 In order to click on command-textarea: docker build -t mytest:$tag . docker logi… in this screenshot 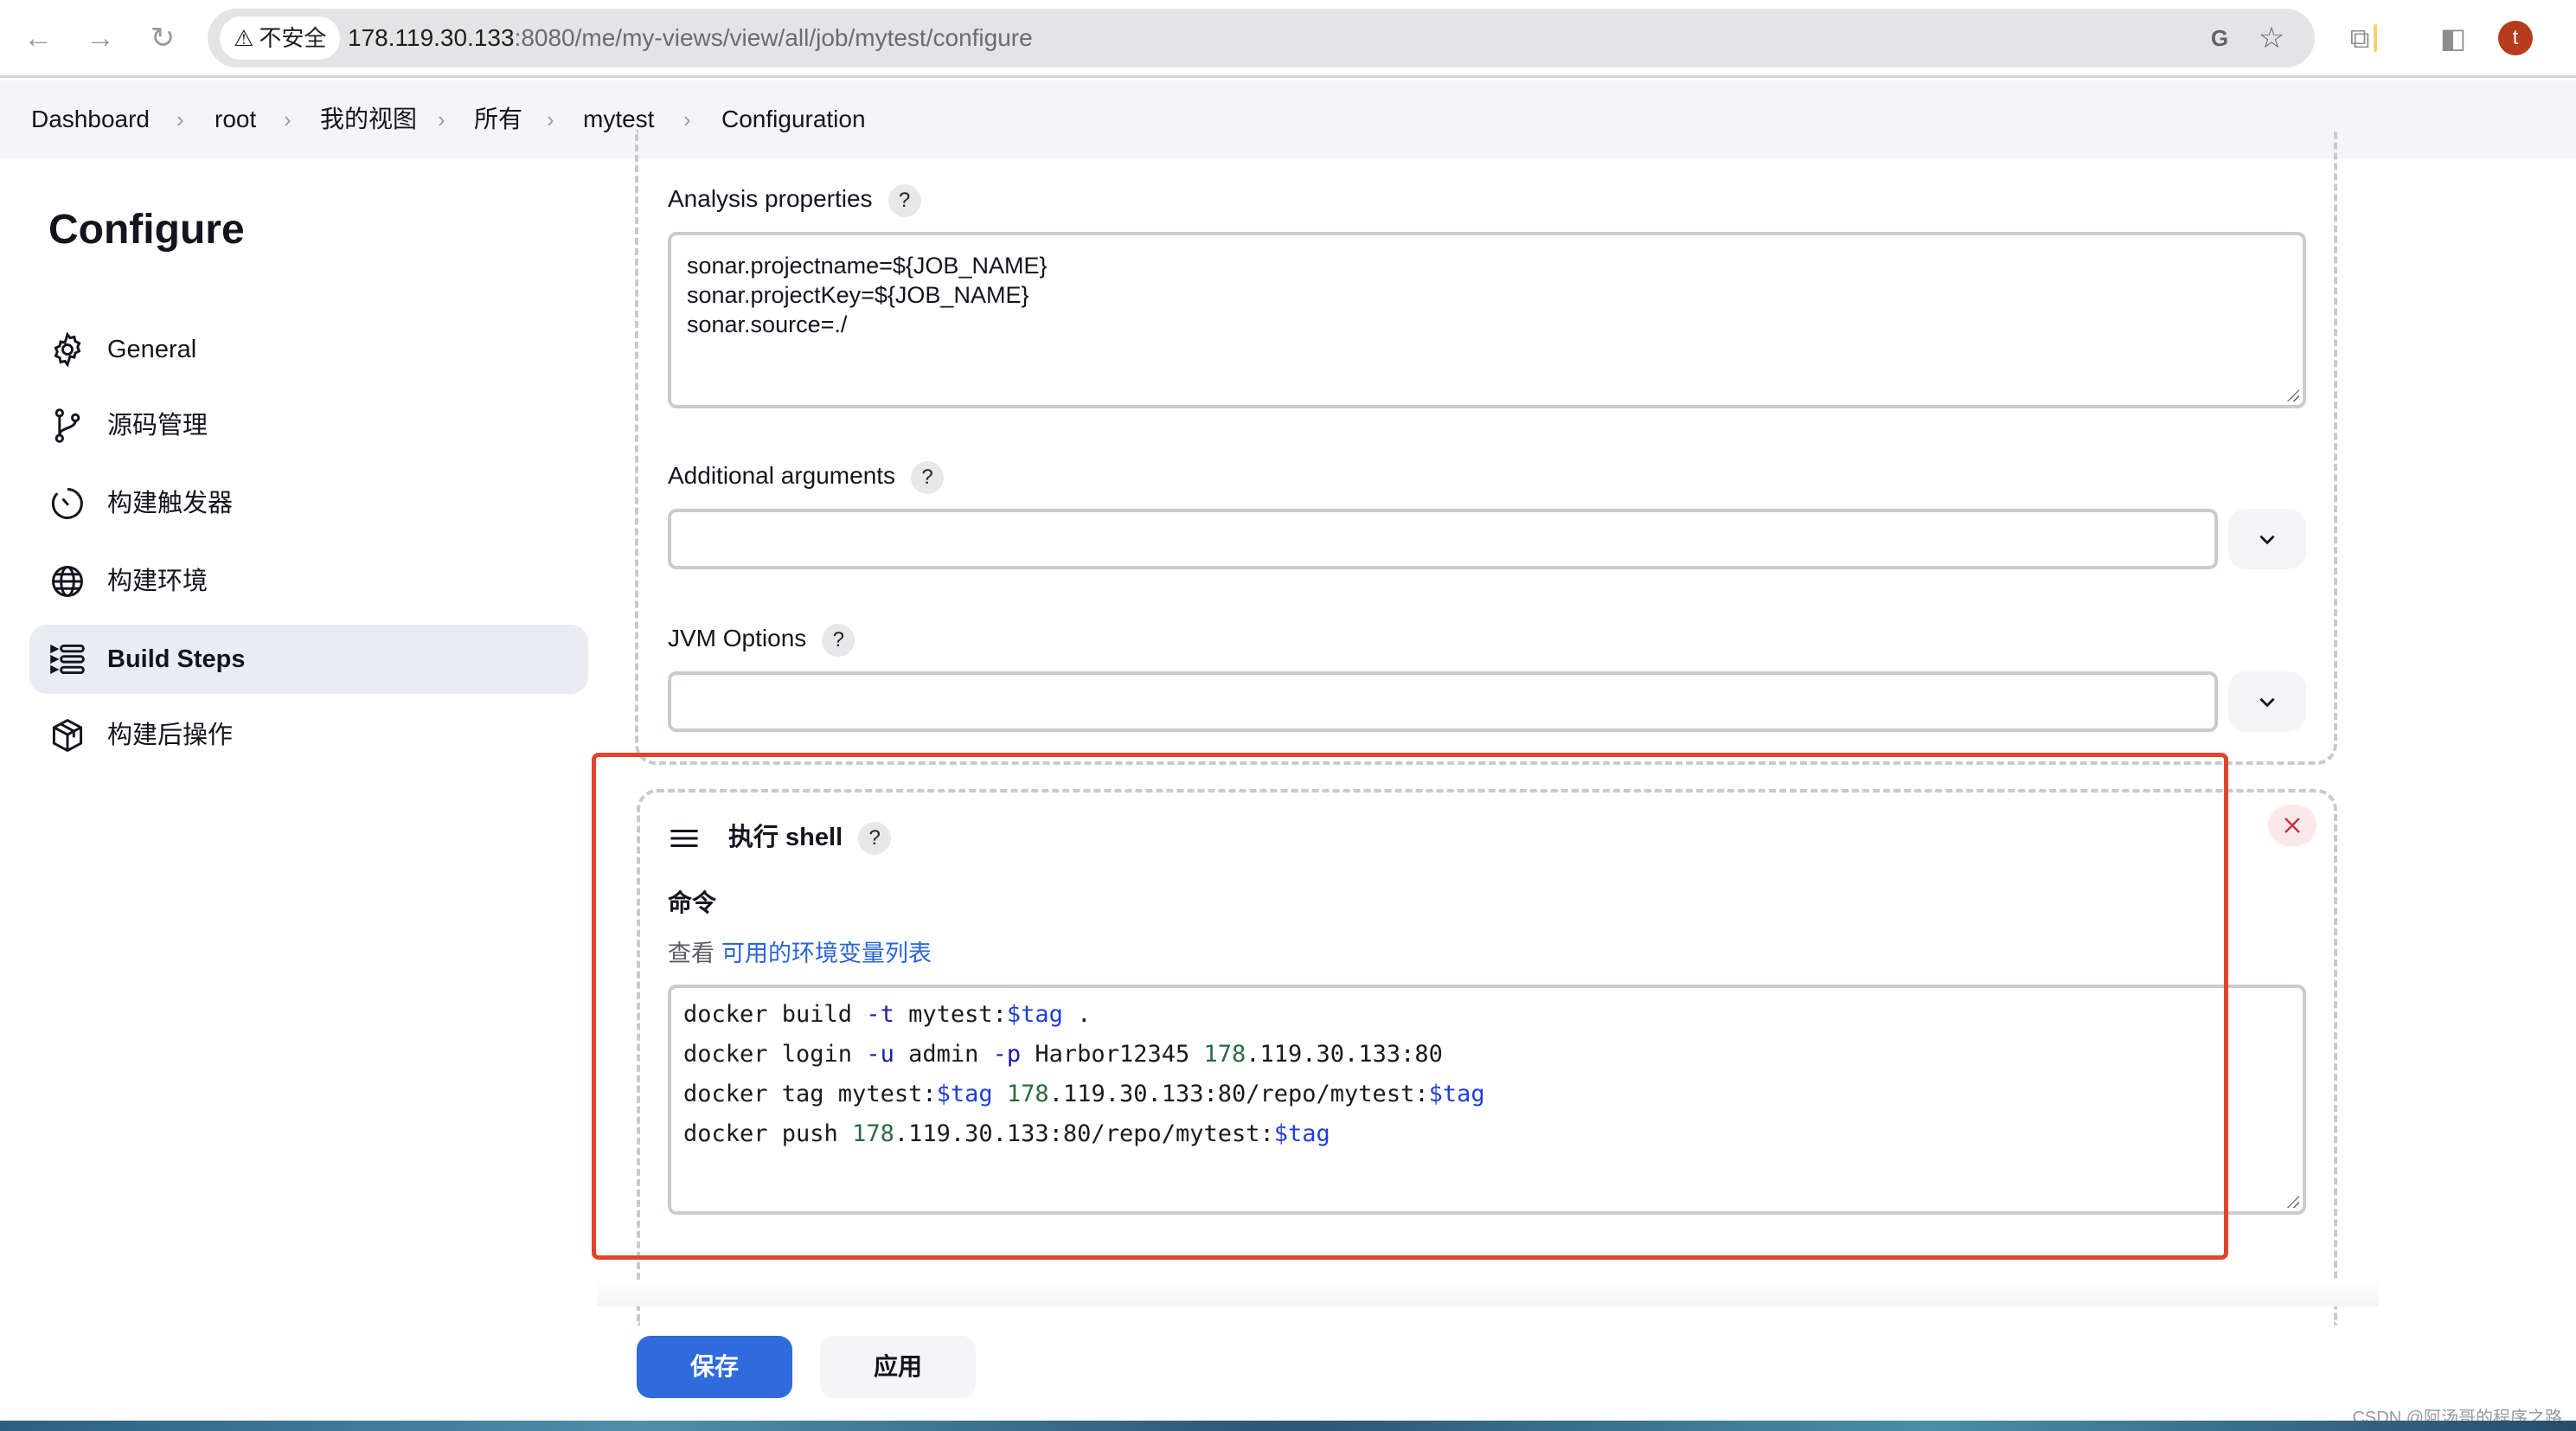, I will do `click(1487, 1100)`.